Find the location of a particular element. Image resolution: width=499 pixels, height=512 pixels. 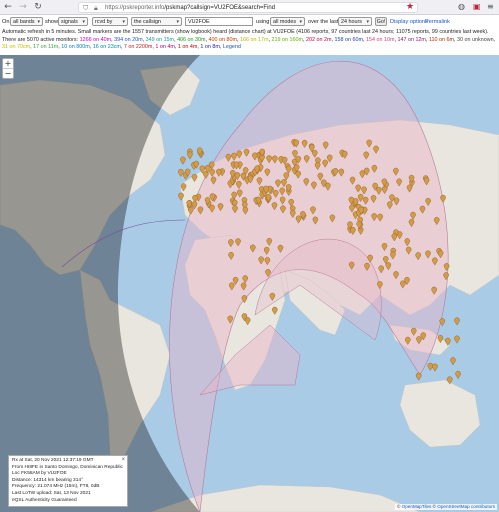

band-count: 166 on 17m is located at coordinates (254, 40).